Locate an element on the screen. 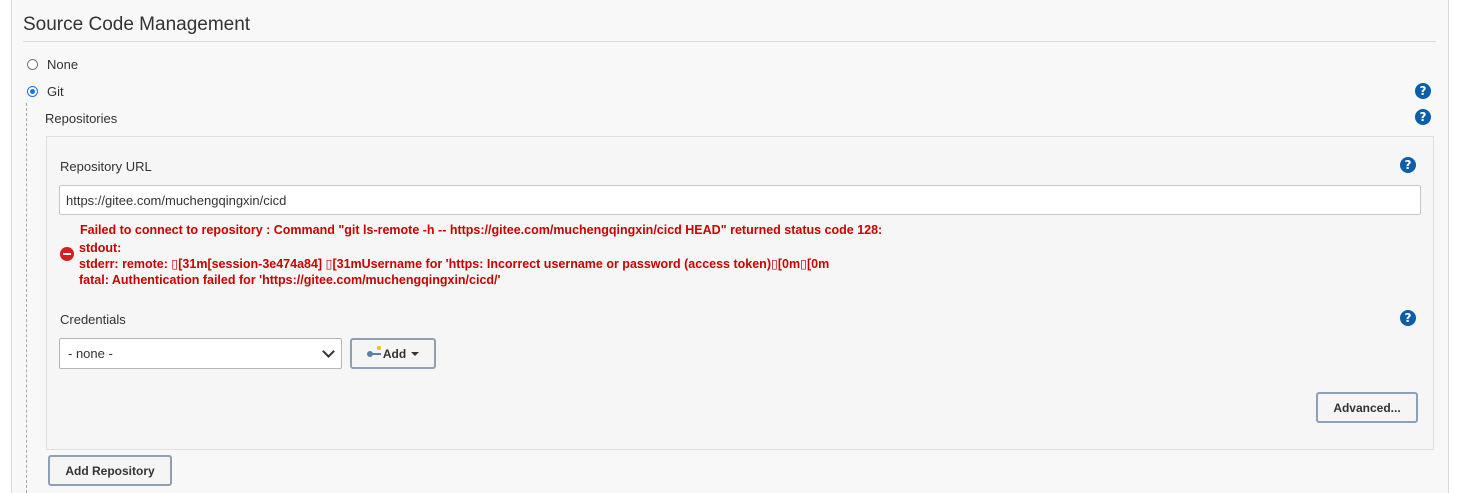 This screenshot has height=493, width=1458. scm-option-none: None is located at coordinates (52, 64).